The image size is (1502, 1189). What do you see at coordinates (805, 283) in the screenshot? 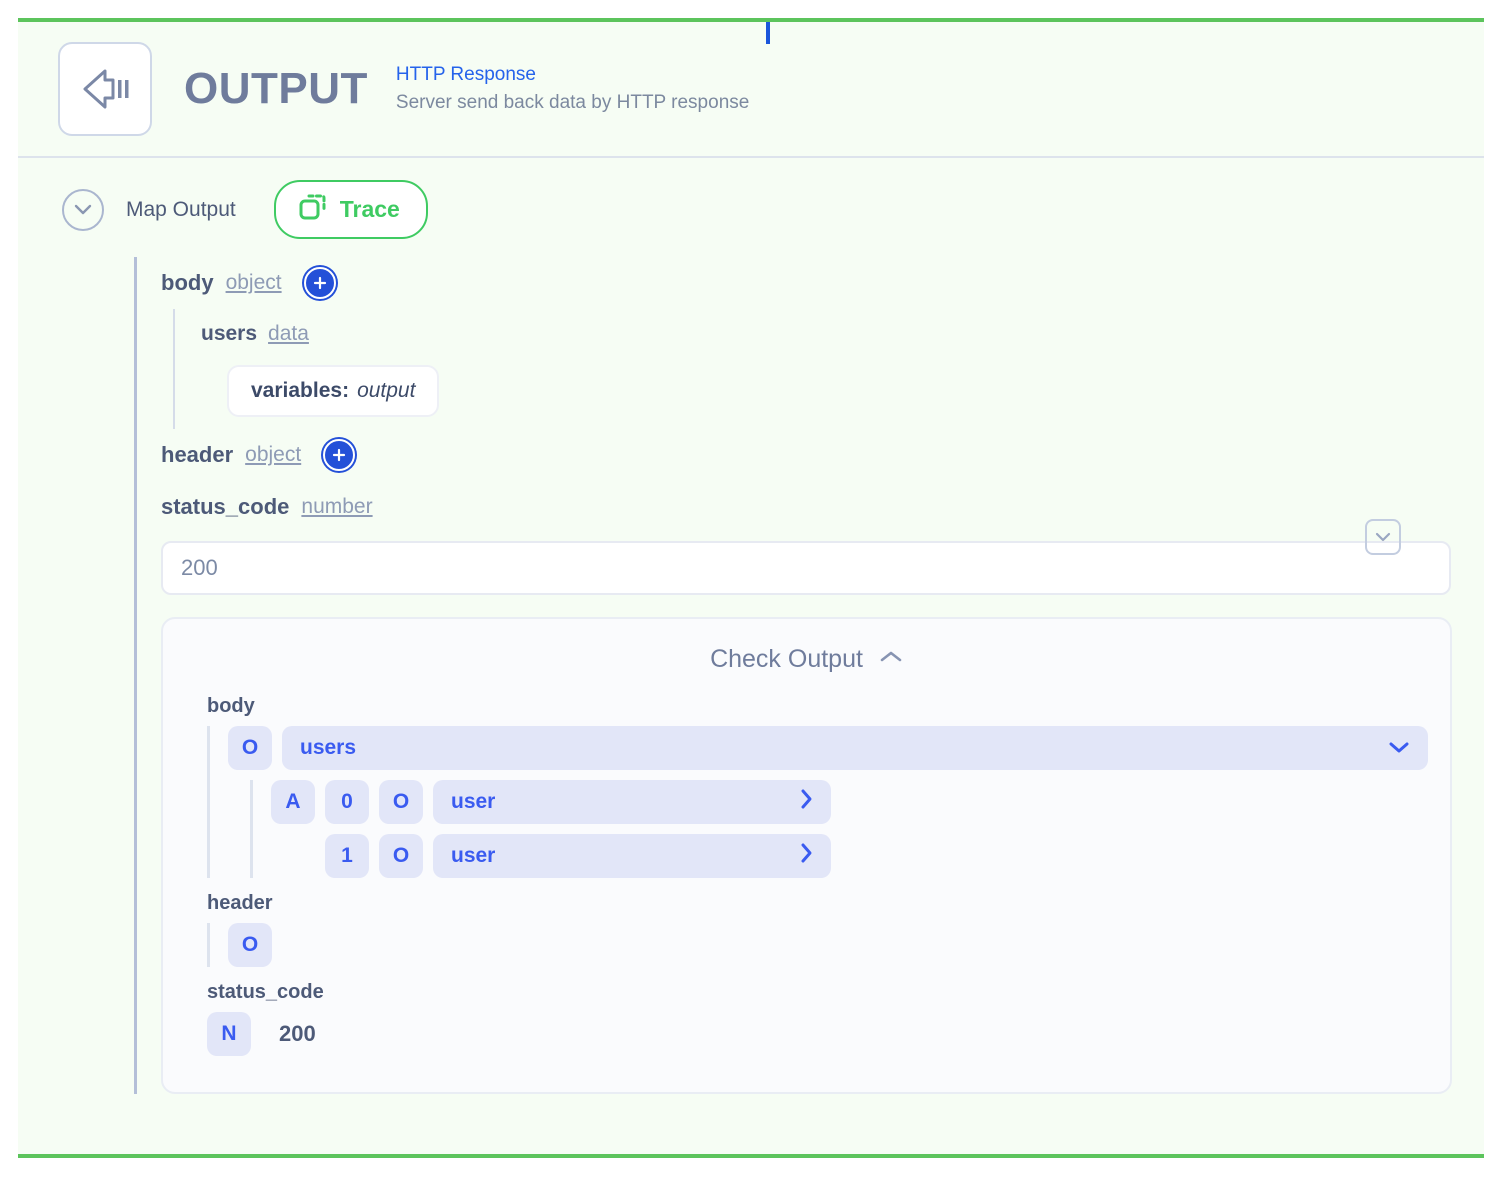
I see `schema-field-body: body object` at bounding box center [805, 283].